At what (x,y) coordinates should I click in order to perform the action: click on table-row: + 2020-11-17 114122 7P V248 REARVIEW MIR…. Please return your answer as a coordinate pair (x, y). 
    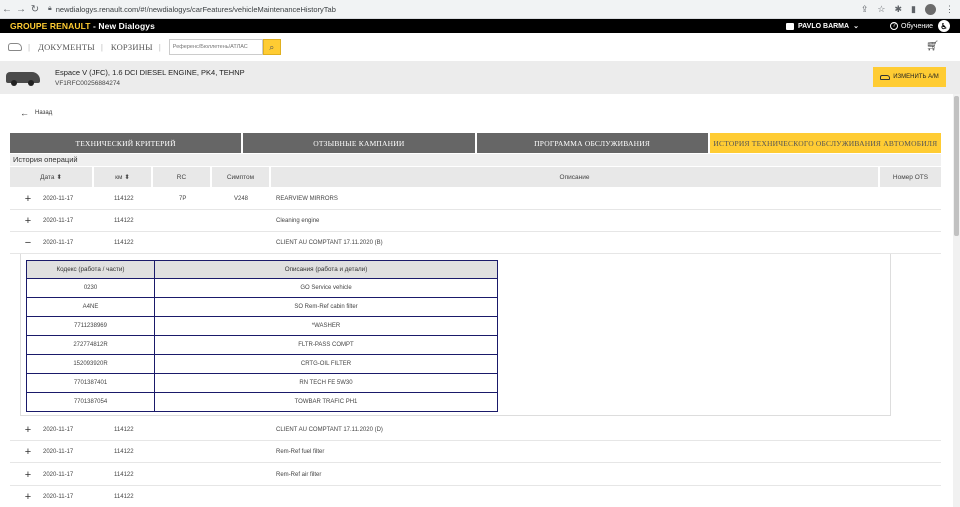
    Looking at the image, I should click on (475, 199).